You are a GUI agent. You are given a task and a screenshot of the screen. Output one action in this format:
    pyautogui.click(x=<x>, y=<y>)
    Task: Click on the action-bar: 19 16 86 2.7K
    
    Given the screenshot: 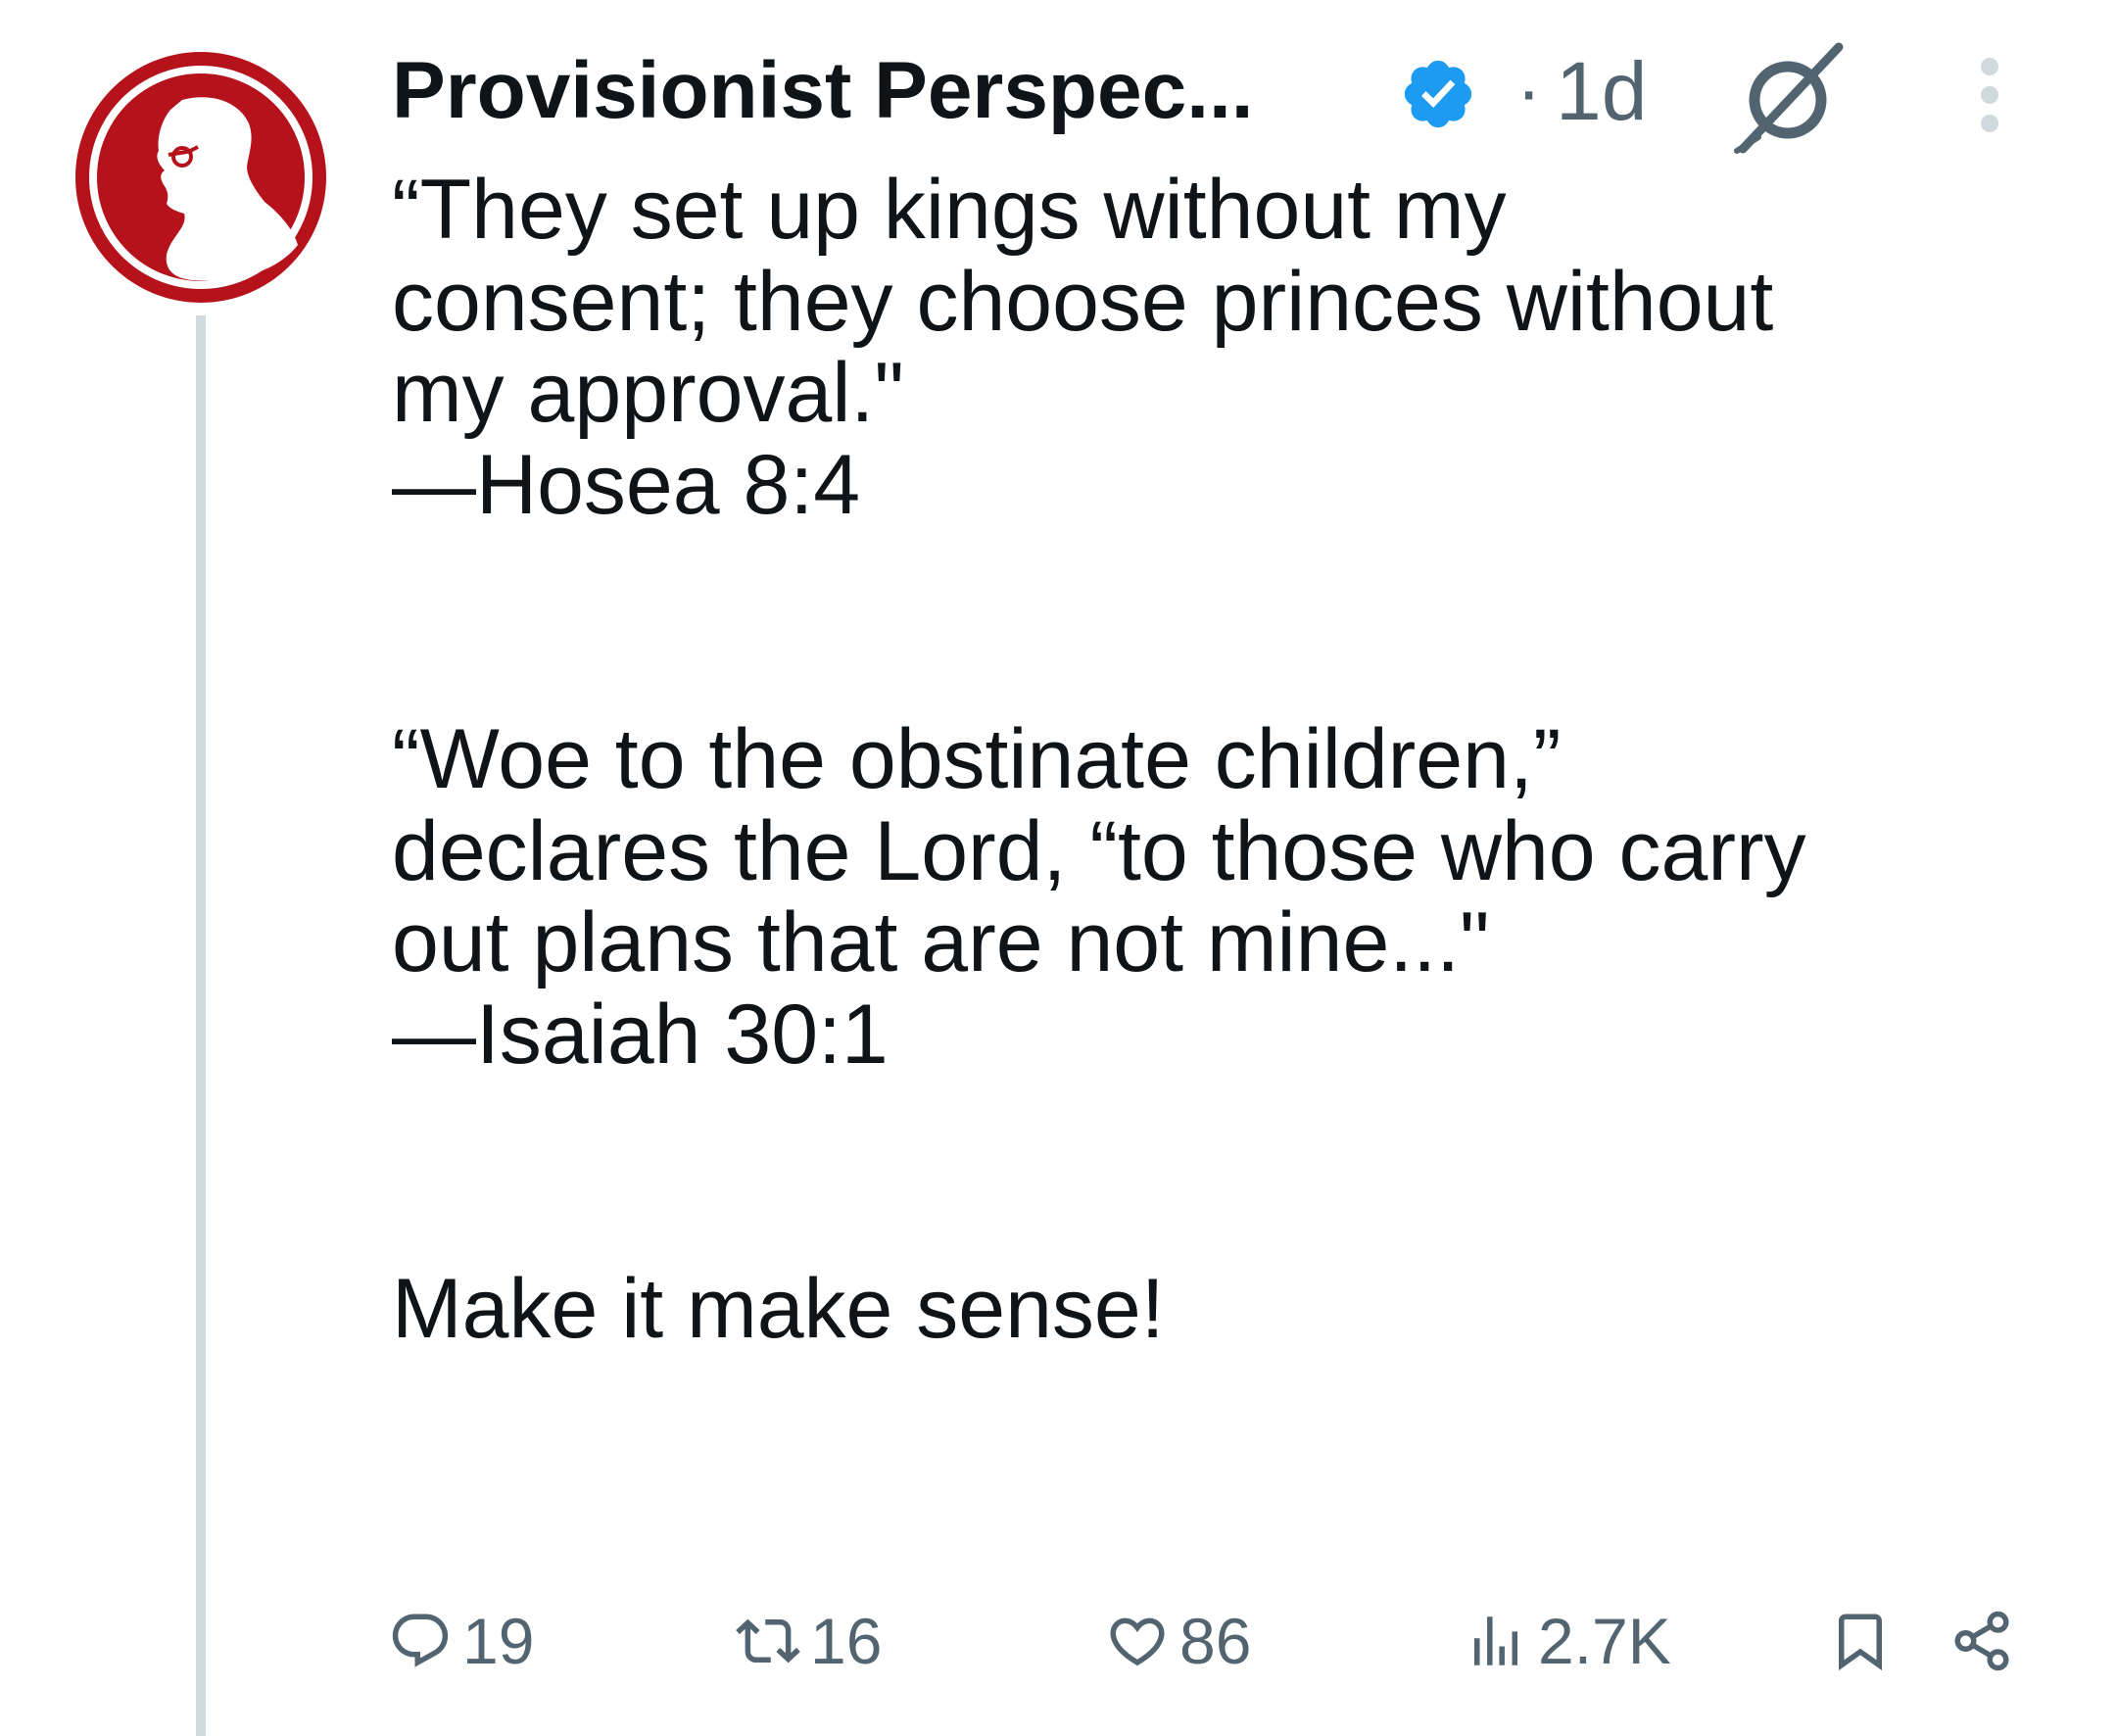 What is the action you would take?
    pyautogui.click(x=1211, y=1641)
    